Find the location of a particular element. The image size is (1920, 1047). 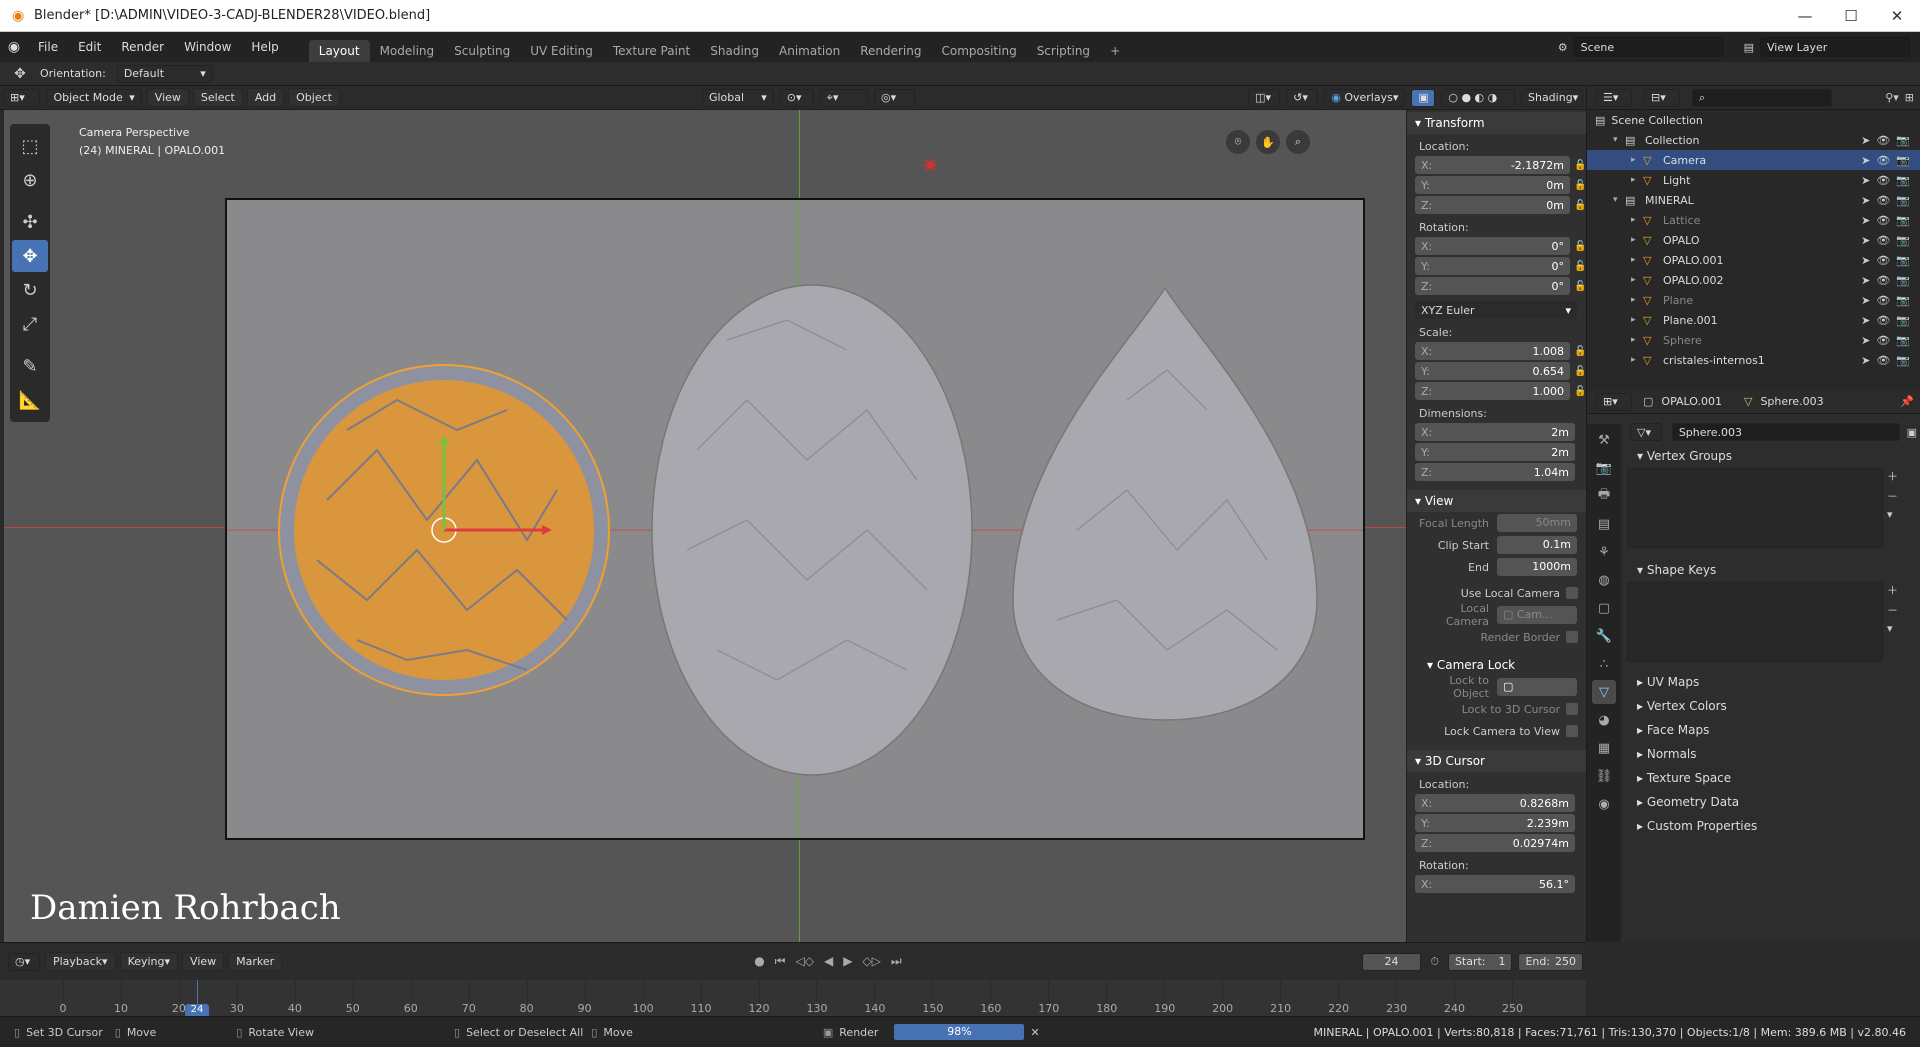

pivot-point-dropdown: ⊙▾ is located at coordinates (796, 97).